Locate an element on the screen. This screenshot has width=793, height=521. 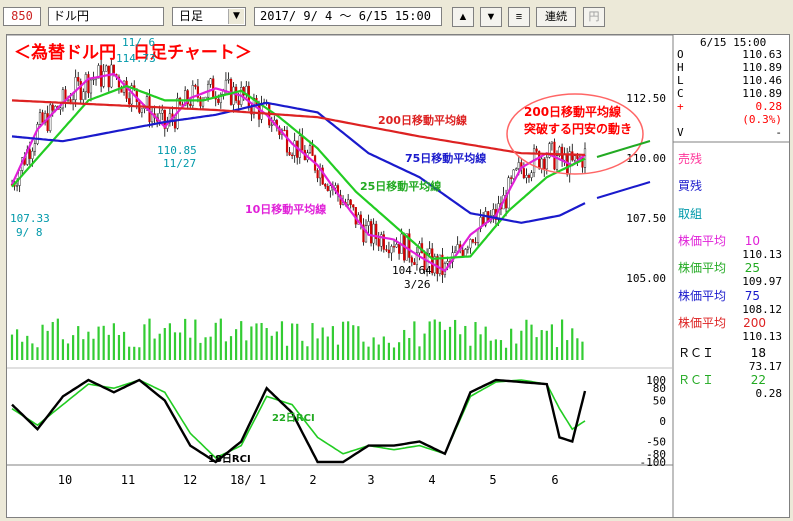
callout-line1: 200日移動平均線 is located at coordinates (572, 111).